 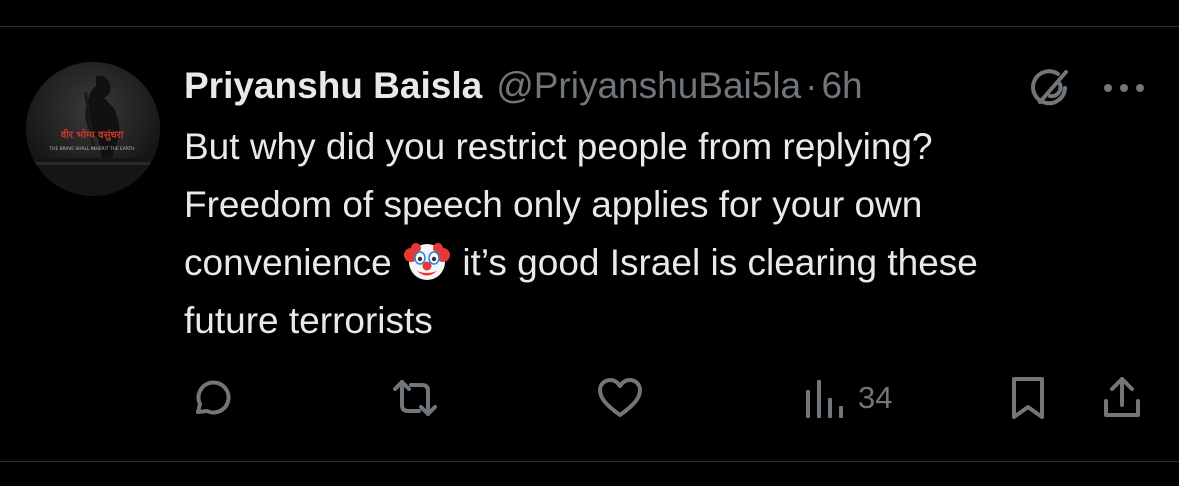 What do you see at coordinates (589, 461) in the screenshot?
I see `bottom-divider` at bounding box center [589, 461].